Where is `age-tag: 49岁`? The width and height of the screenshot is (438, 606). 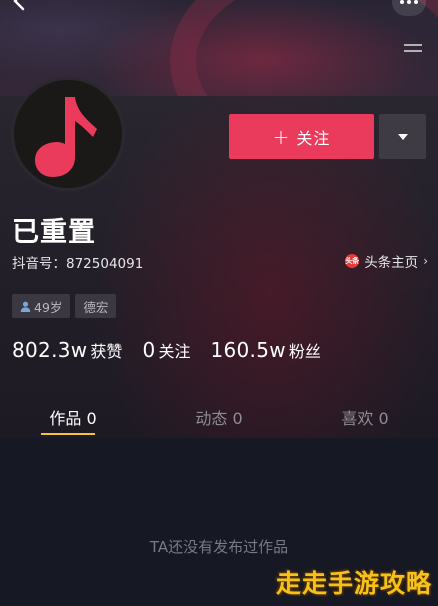
age-tag: 49岁 is located at coordinates (41, 306).